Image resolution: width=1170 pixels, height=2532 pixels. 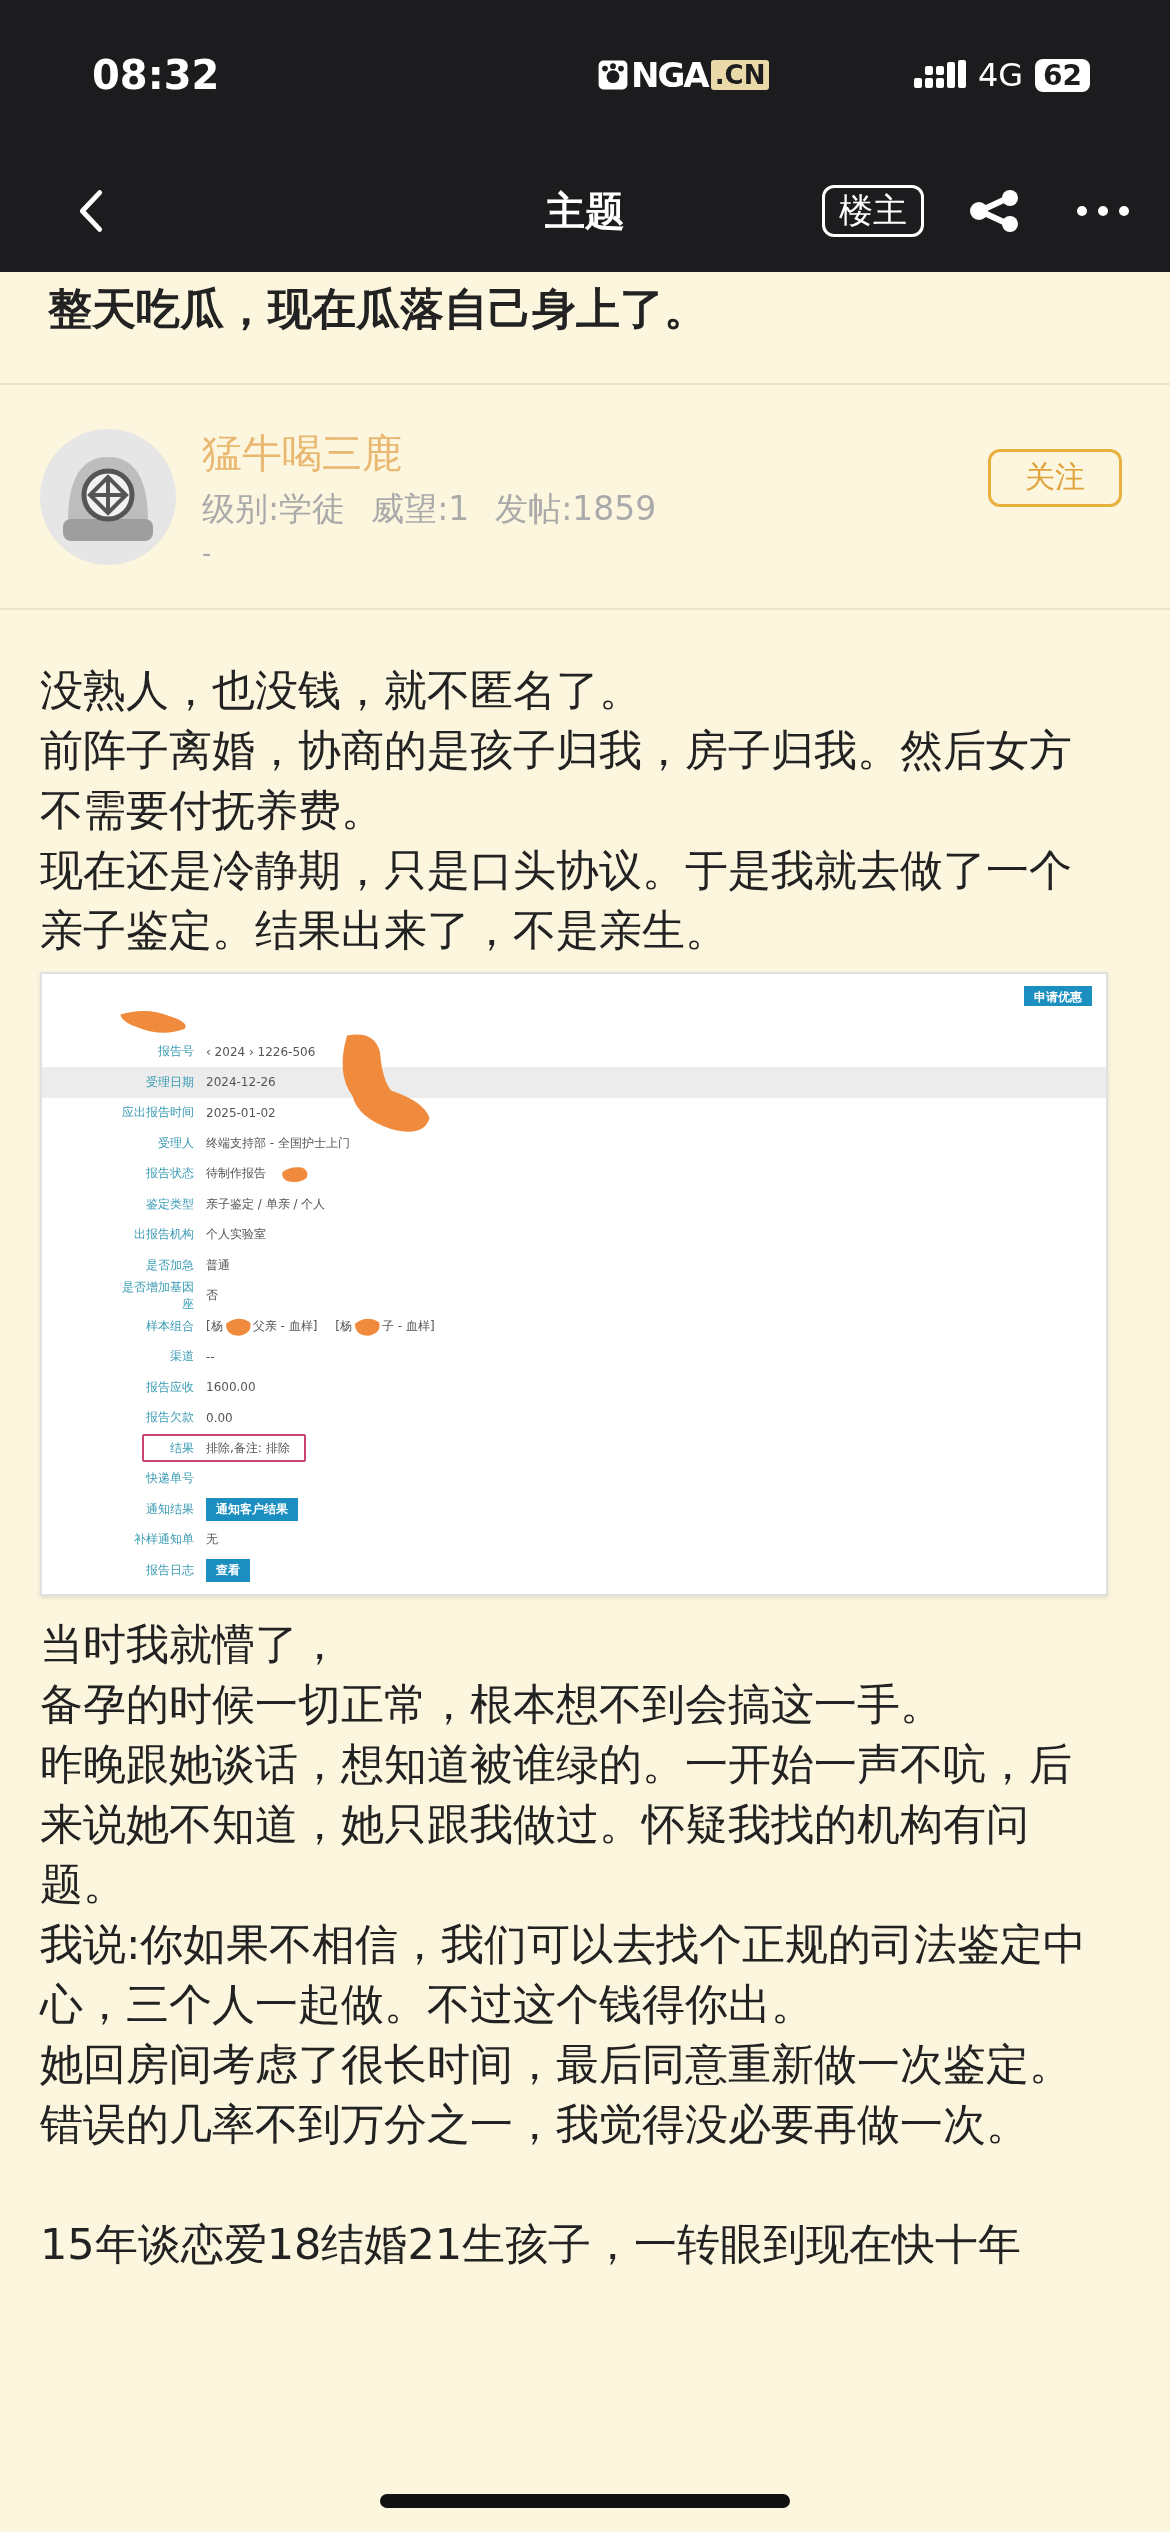 What do you see at coordinates (585, 211) in the screenshot?
I see `page-title: 主题` at bounding box center [585, 211].